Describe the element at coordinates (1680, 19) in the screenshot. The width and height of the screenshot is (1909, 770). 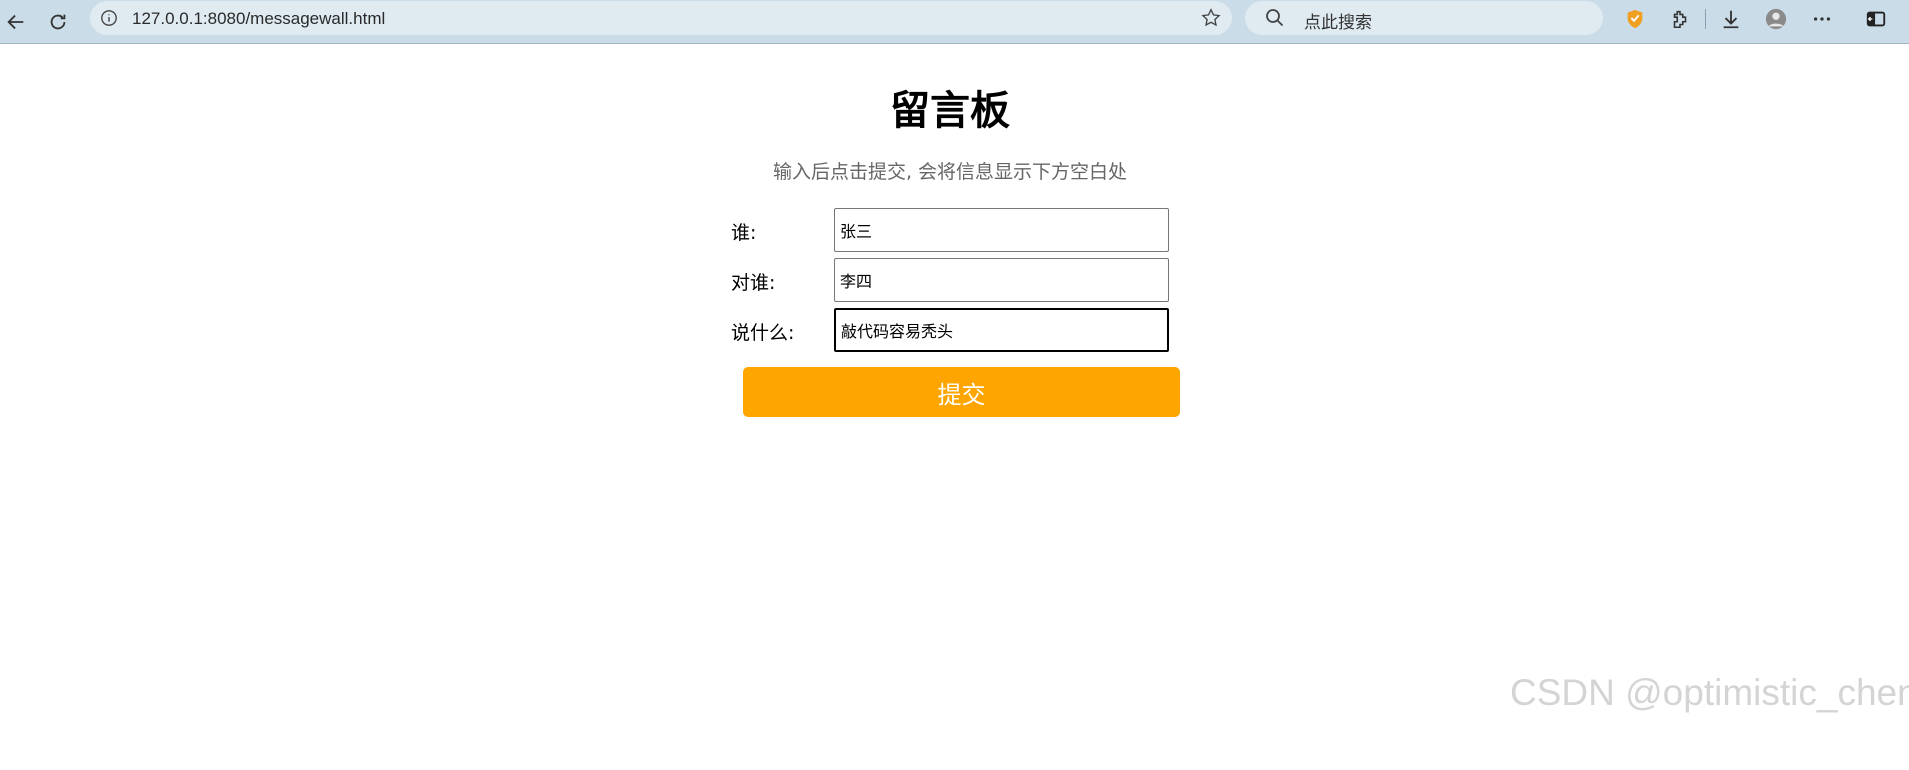
I see `extensions-puzzle-icon` at that location.